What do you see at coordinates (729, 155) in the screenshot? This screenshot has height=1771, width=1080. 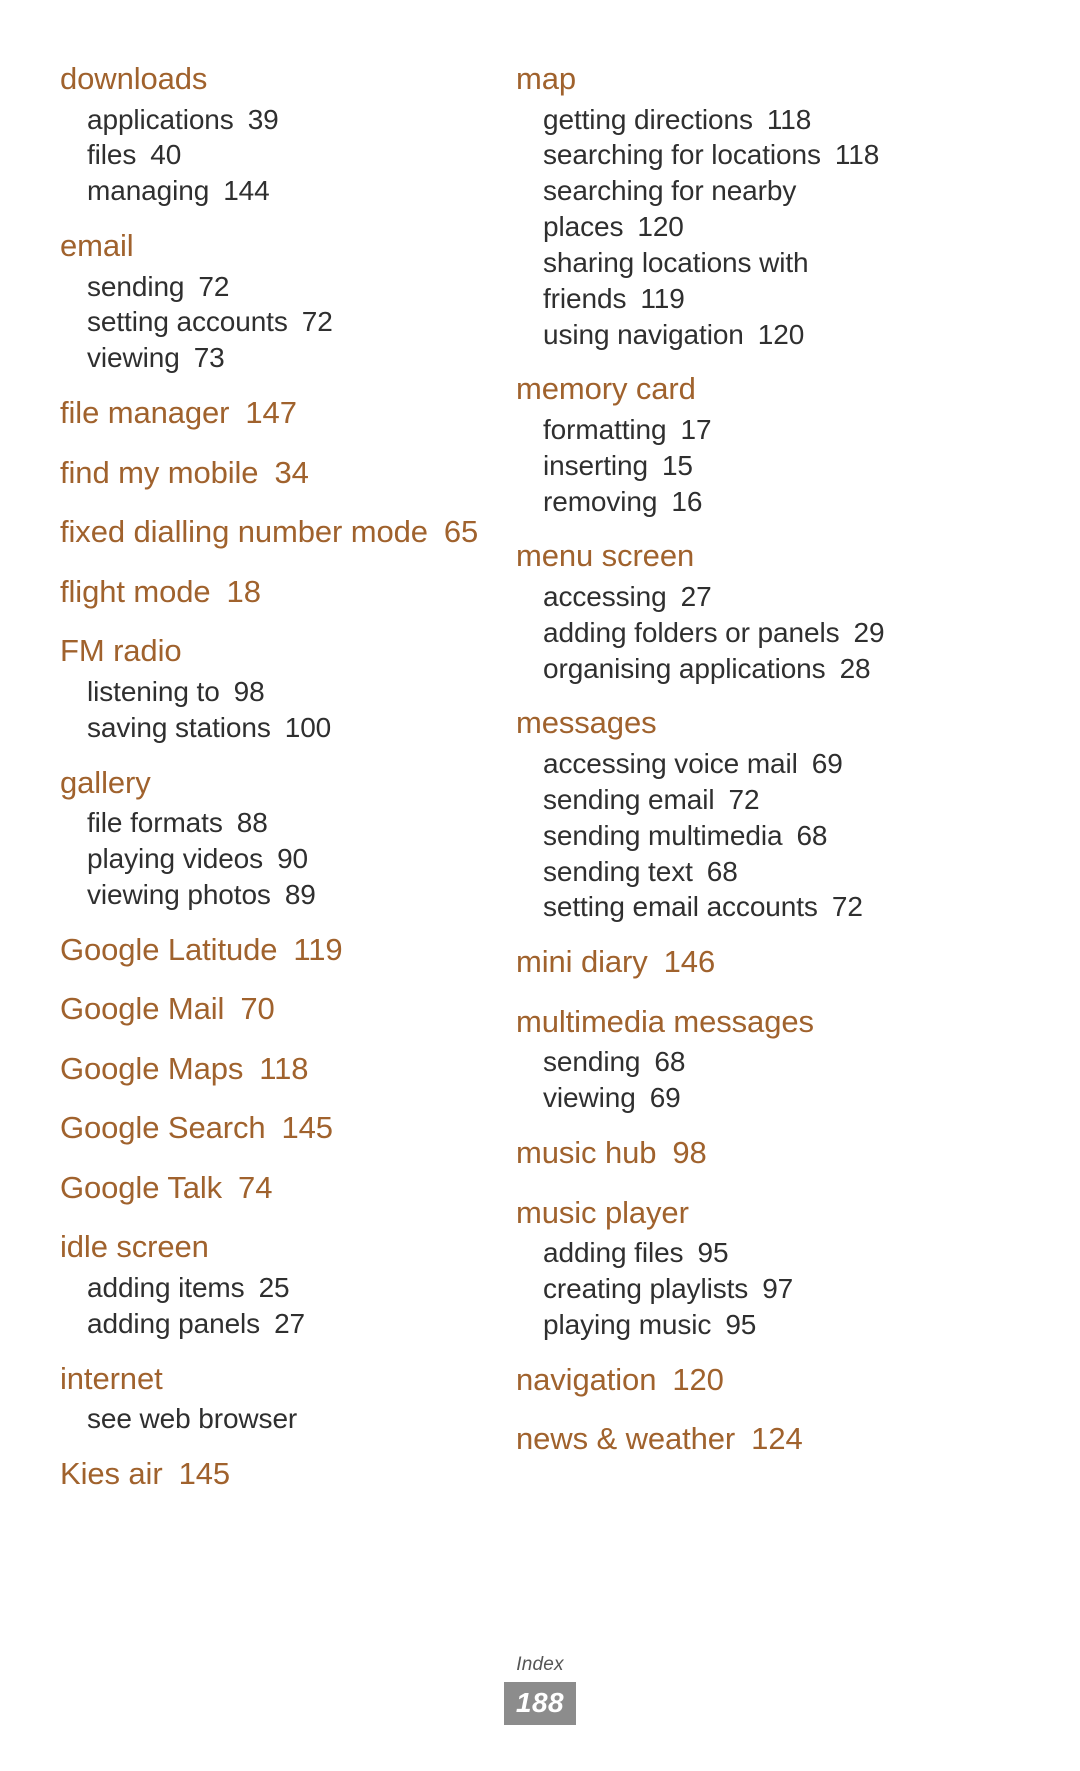 I see `index-entry: searching for locations 118` at bounding box center [729, 155].